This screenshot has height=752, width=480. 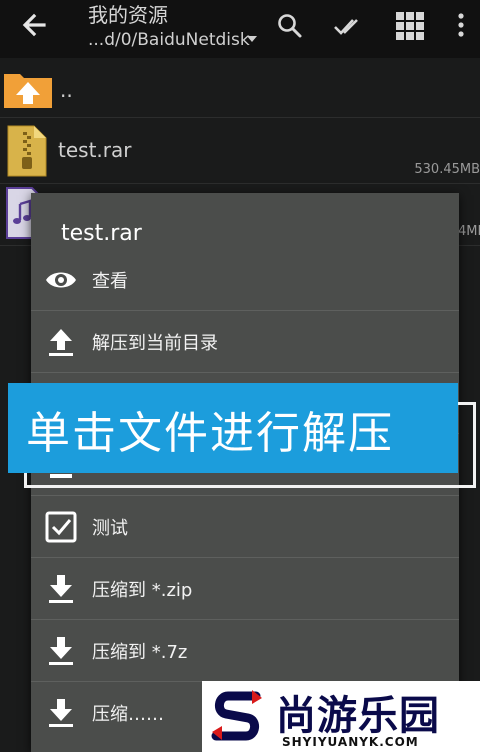 What do you see at coordinates (142, 590) in the screenshot?
I see `menu-item-label: 压缩到 *.zip` at bounding box center [142, 590].